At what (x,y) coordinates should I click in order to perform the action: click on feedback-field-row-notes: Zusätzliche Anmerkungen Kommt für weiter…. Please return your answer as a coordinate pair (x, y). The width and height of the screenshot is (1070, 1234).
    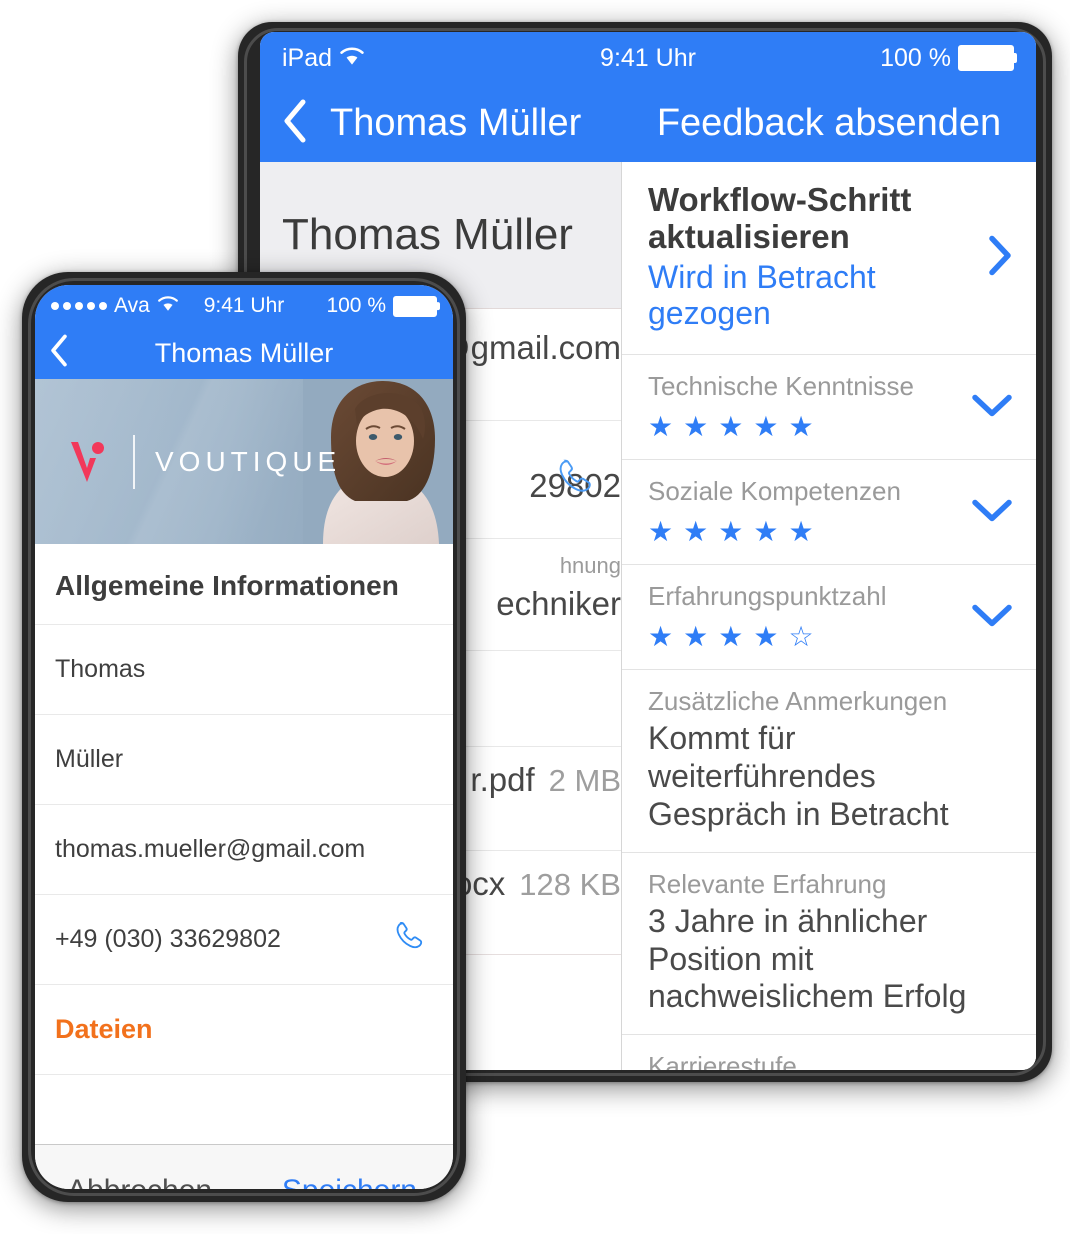
    Looking at the image, I should click on (829, 761).